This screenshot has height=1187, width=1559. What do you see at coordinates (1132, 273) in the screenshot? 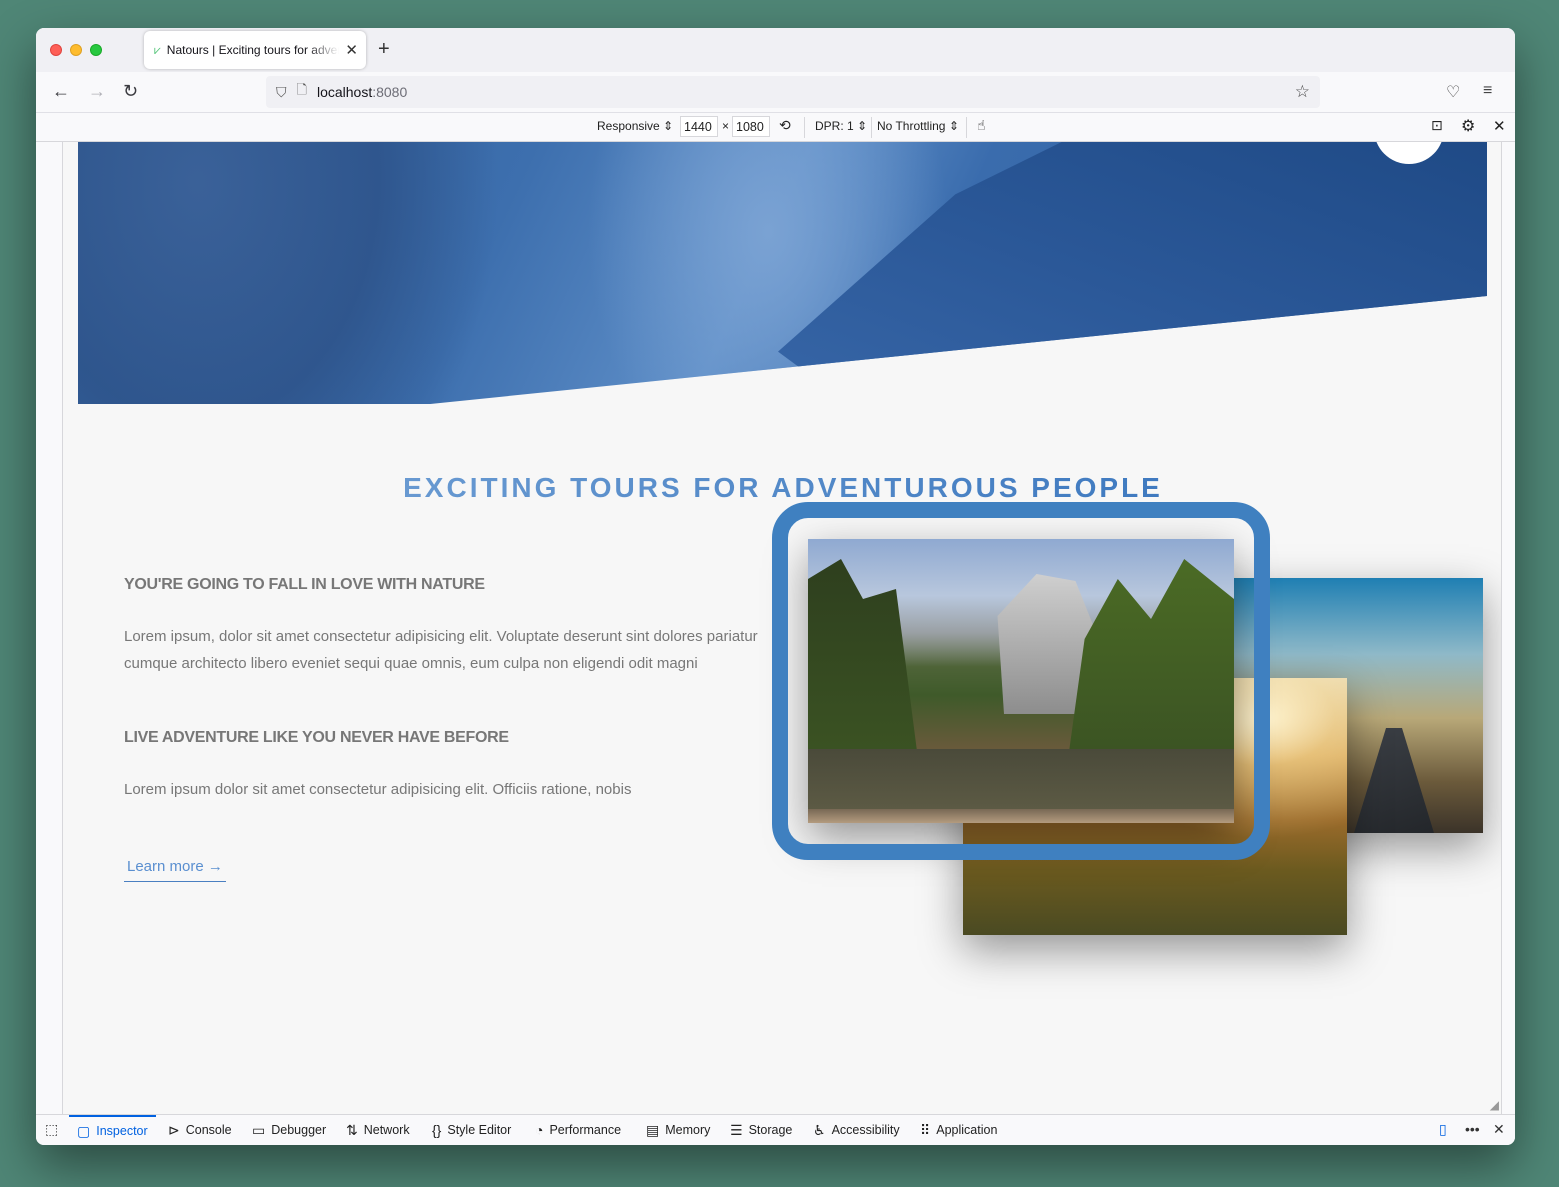
I see `hero-mountain-shape` at bounding box center [1132, 273].